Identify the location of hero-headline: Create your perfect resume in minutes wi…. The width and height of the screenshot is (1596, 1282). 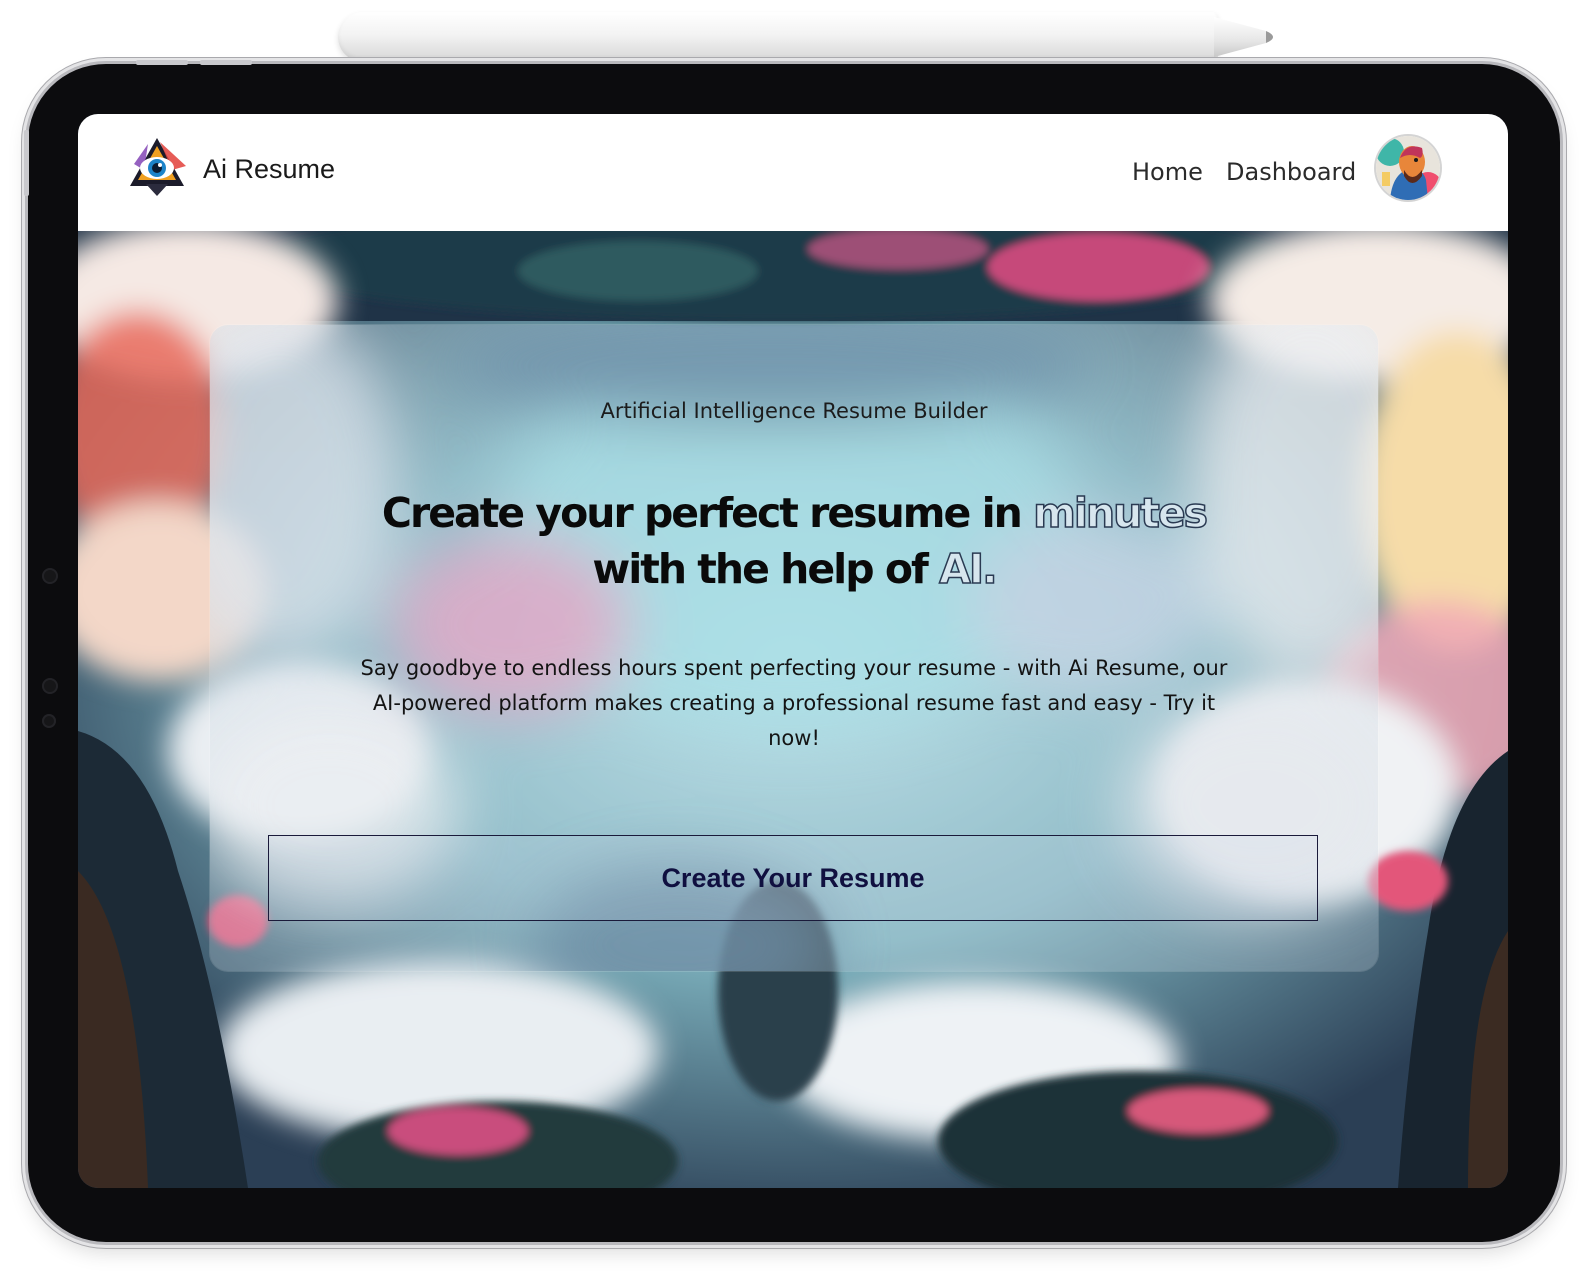
(794, 541).